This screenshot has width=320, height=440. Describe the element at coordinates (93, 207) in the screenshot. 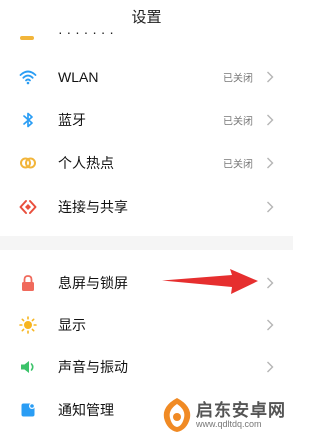

I see `connection-share-label: 连接与共享` at that location.